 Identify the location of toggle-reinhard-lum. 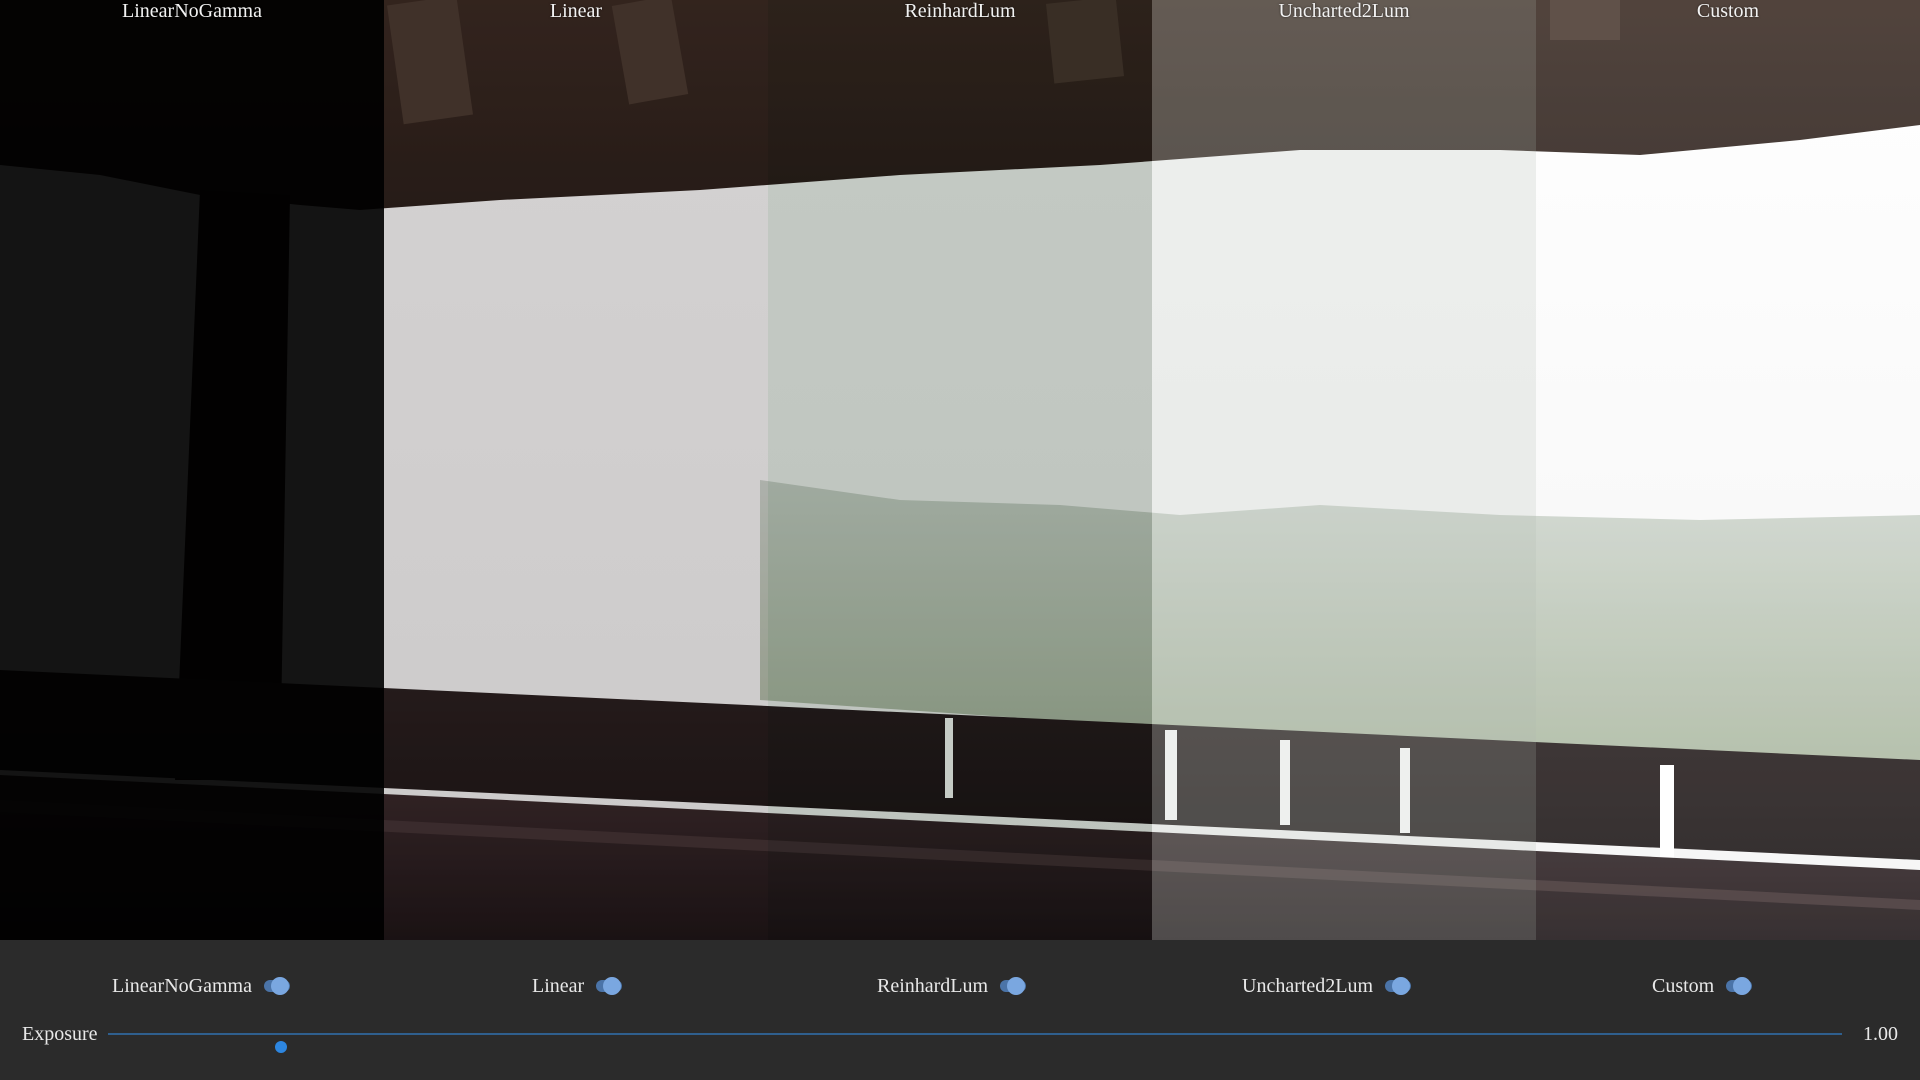
(1013, 986).